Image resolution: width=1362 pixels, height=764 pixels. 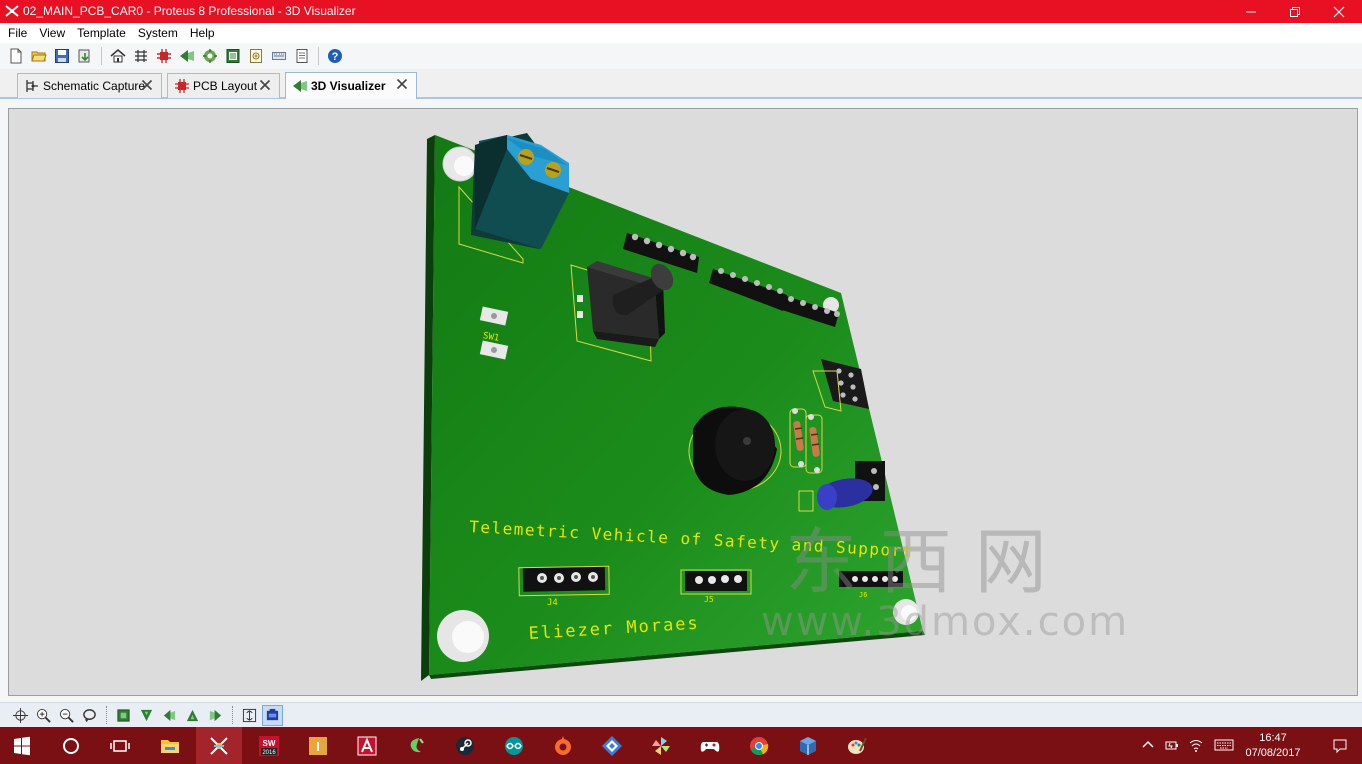 What do you see at coordinates (16, 56) in the screenshot?
I see `new-file-button` at bounding box center [16, 56].